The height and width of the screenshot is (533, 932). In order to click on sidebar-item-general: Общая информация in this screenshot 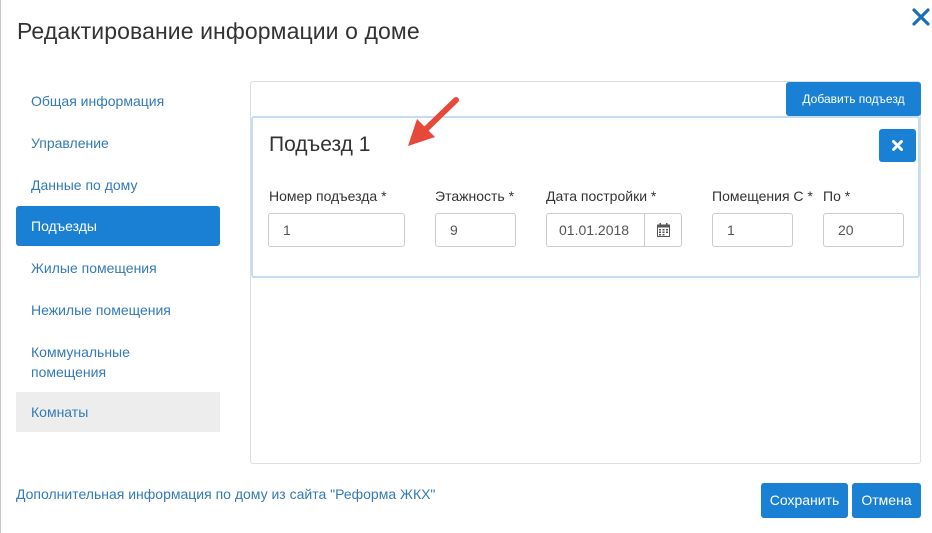, I will do `click(118, 101)`.